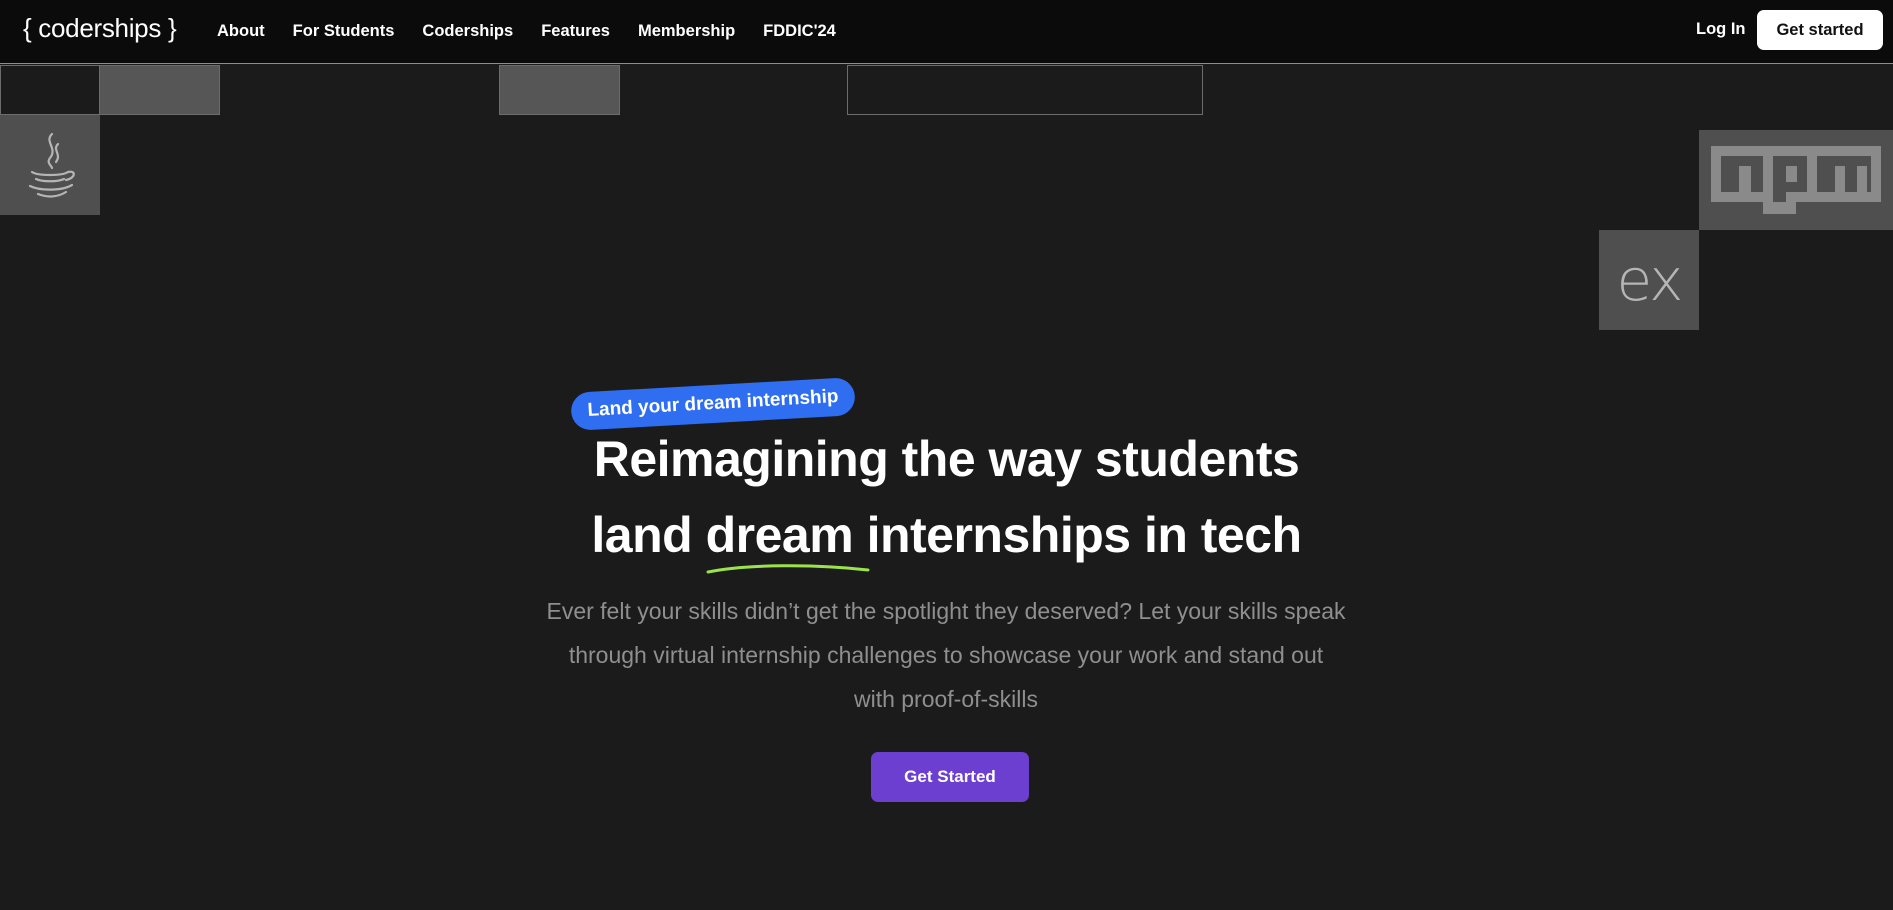  I want to click on java-tile, so click(50, 165).